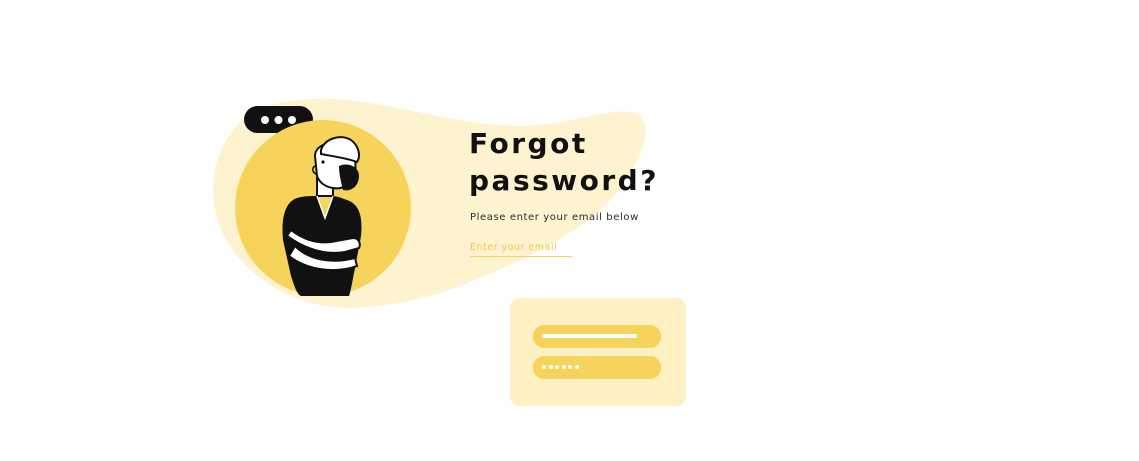 The image size is (1139, 461). Describe the element at coordinates (597, 367) in the screenshot. I see `password-field-illustration` at that location.